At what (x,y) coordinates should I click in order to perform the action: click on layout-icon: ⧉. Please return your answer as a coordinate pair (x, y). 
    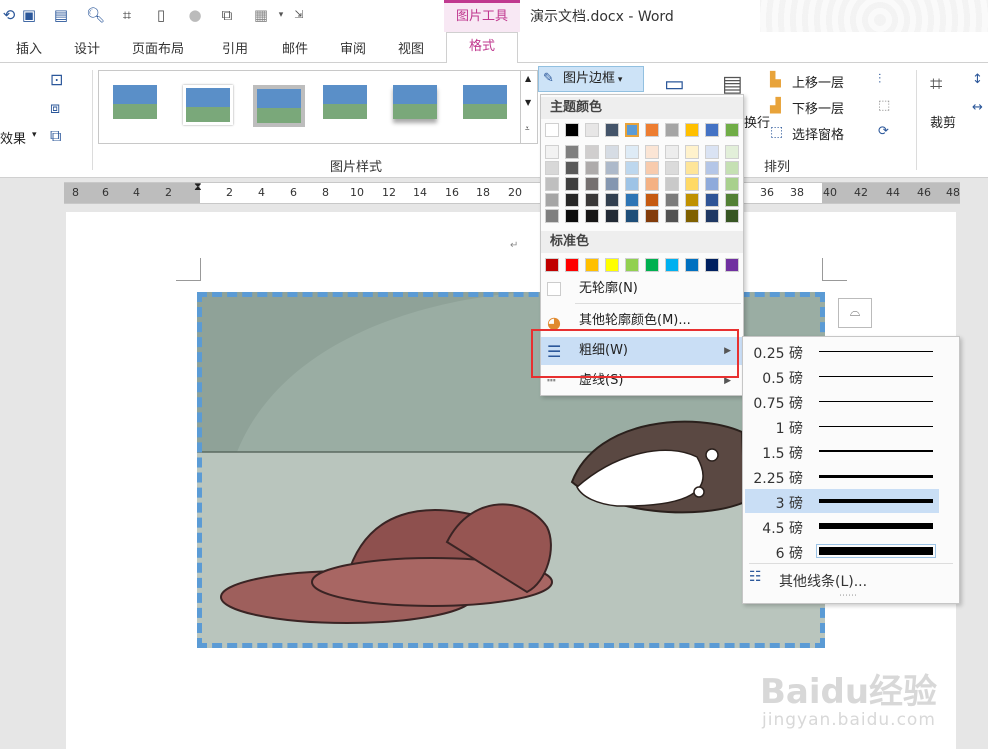
    Looking at the image, I should click on (227, 15).